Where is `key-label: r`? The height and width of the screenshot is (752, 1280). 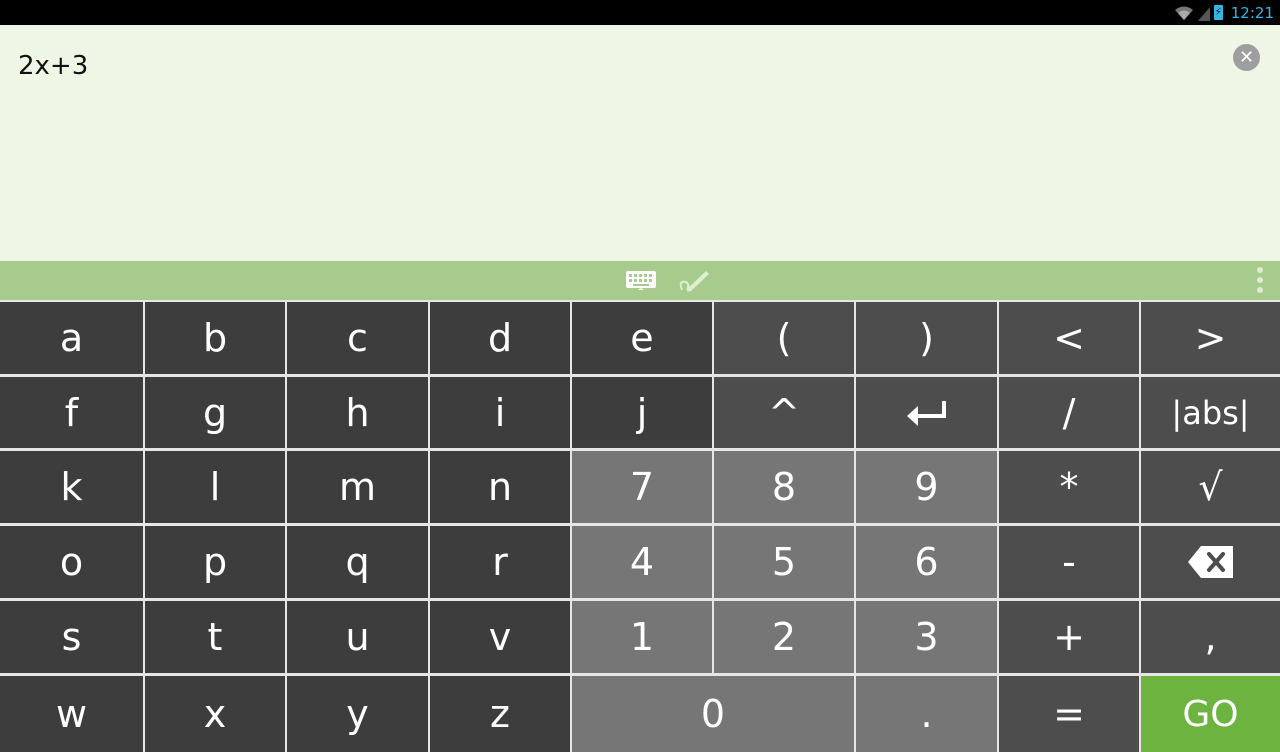 key-label: r is located at coordinates (500, 562).